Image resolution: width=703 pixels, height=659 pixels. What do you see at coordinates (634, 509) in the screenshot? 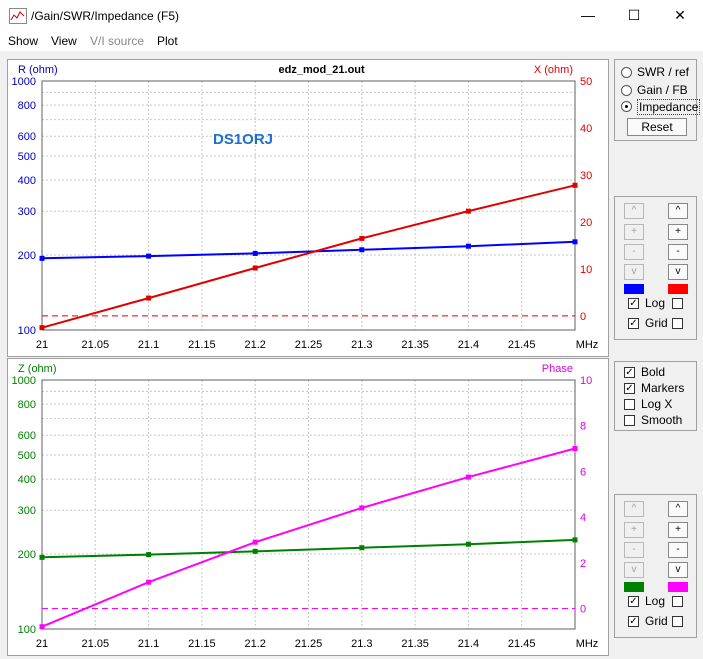
I see `left-axis-up-button-2: ^` at bounding box center [634, 509].